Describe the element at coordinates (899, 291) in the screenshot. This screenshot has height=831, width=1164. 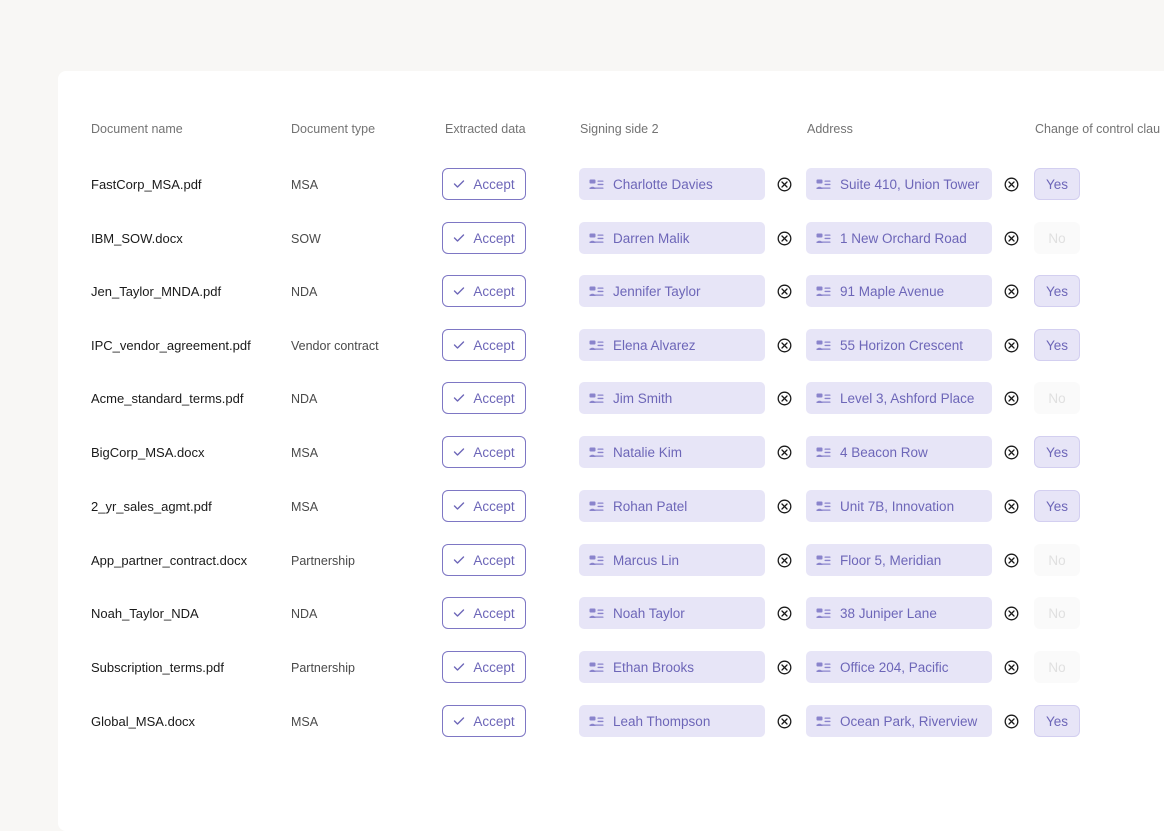
I see `address-field: 91 Maple Avenue` at that location.